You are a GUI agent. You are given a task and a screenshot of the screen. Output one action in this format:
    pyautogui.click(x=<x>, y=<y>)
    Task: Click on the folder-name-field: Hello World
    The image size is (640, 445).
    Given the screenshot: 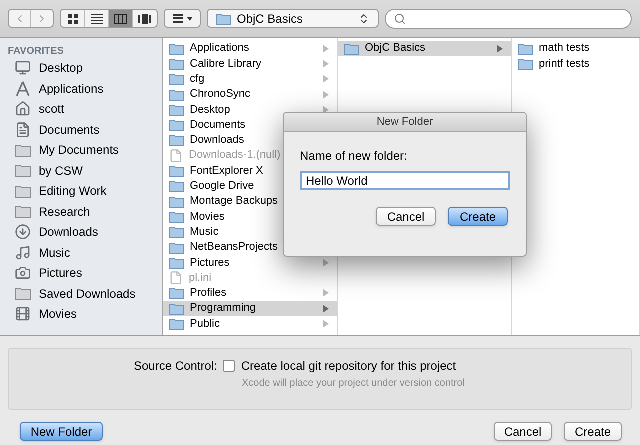 What is the action you would take?
    pyautogui.click(x=405, y=180)
    